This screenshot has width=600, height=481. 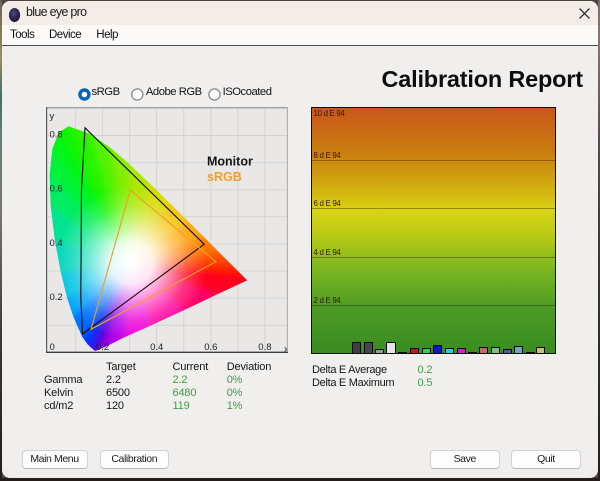 What do you see at coordinates (224, 177) in the screenshot?
I see `svg-text: sRGB` at bounding box center [224, 177].